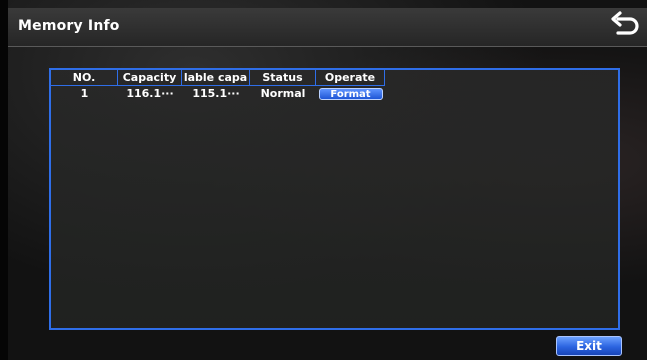 This screenshot has height=360, width=647. I want to click on cell-capacity: 116.1···, so click(150, 93).